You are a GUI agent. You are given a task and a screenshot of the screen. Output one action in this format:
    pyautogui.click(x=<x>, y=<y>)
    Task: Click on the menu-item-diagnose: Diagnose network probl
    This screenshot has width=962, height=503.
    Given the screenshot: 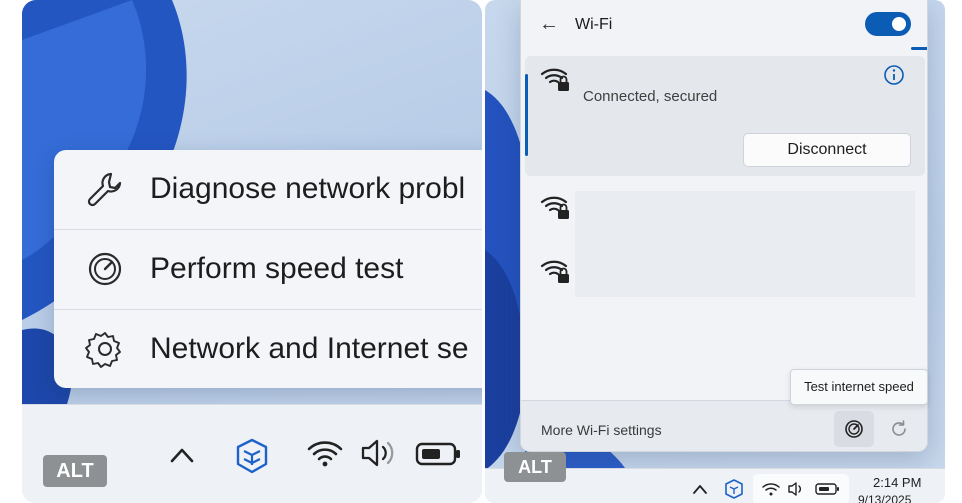 What is the action you would take?
    pyautogui.click(x=268, y=189)
    